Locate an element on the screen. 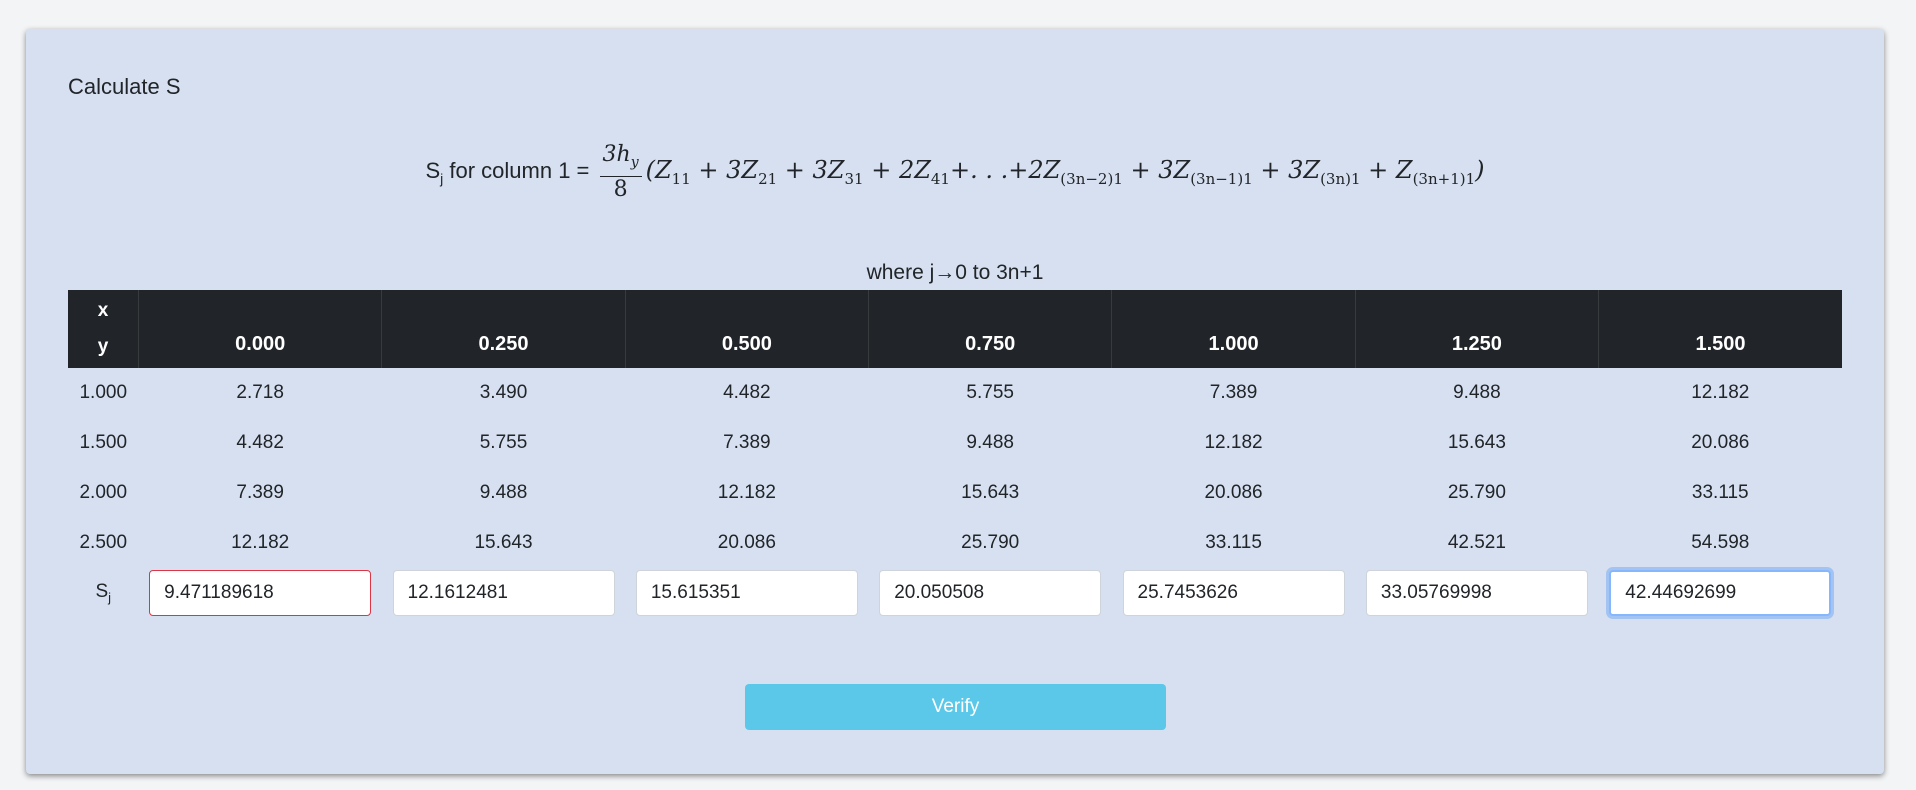 Image resolution: width=1916 pixels, height=790 pixels. column-header: 1.250 is located at coordinates (1476, 329).